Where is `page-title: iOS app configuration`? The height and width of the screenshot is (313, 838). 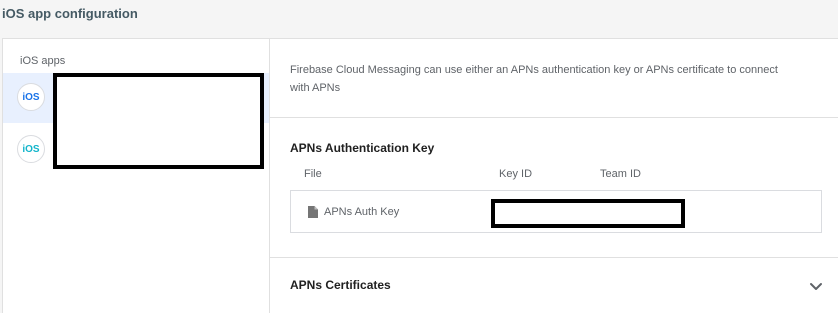 page-title: iOS app configuration is located at coordinates (70, 13).